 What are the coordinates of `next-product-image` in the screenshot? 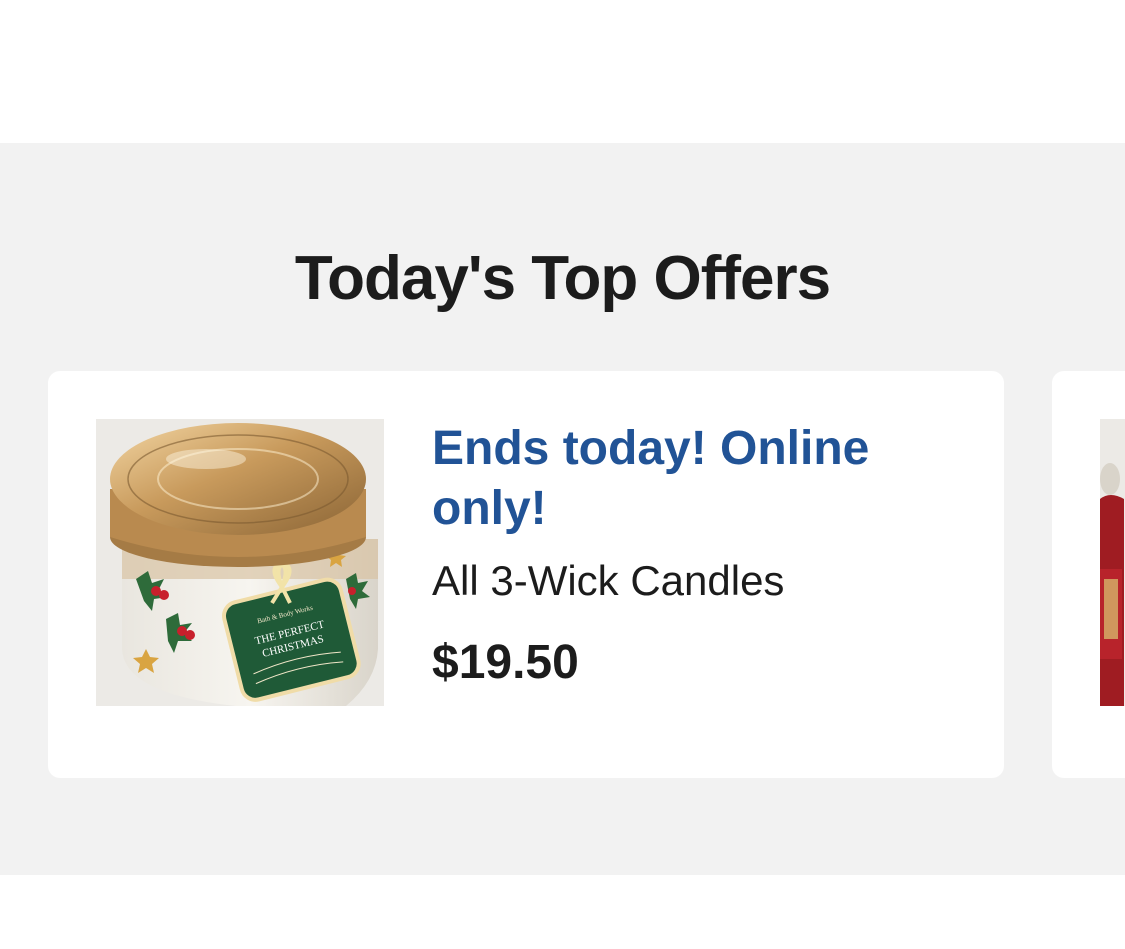 It's located at (1112, 562).